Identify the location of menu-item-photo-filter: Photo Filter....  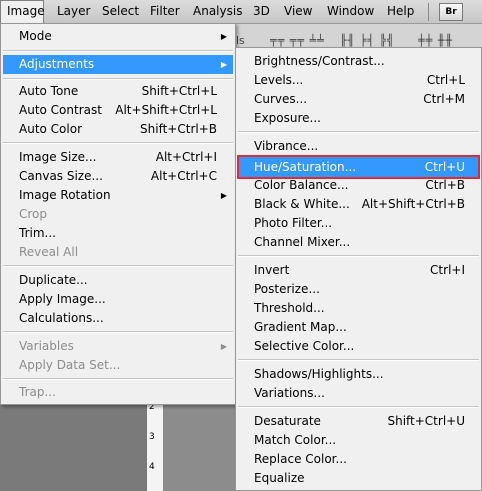
(358, 223).